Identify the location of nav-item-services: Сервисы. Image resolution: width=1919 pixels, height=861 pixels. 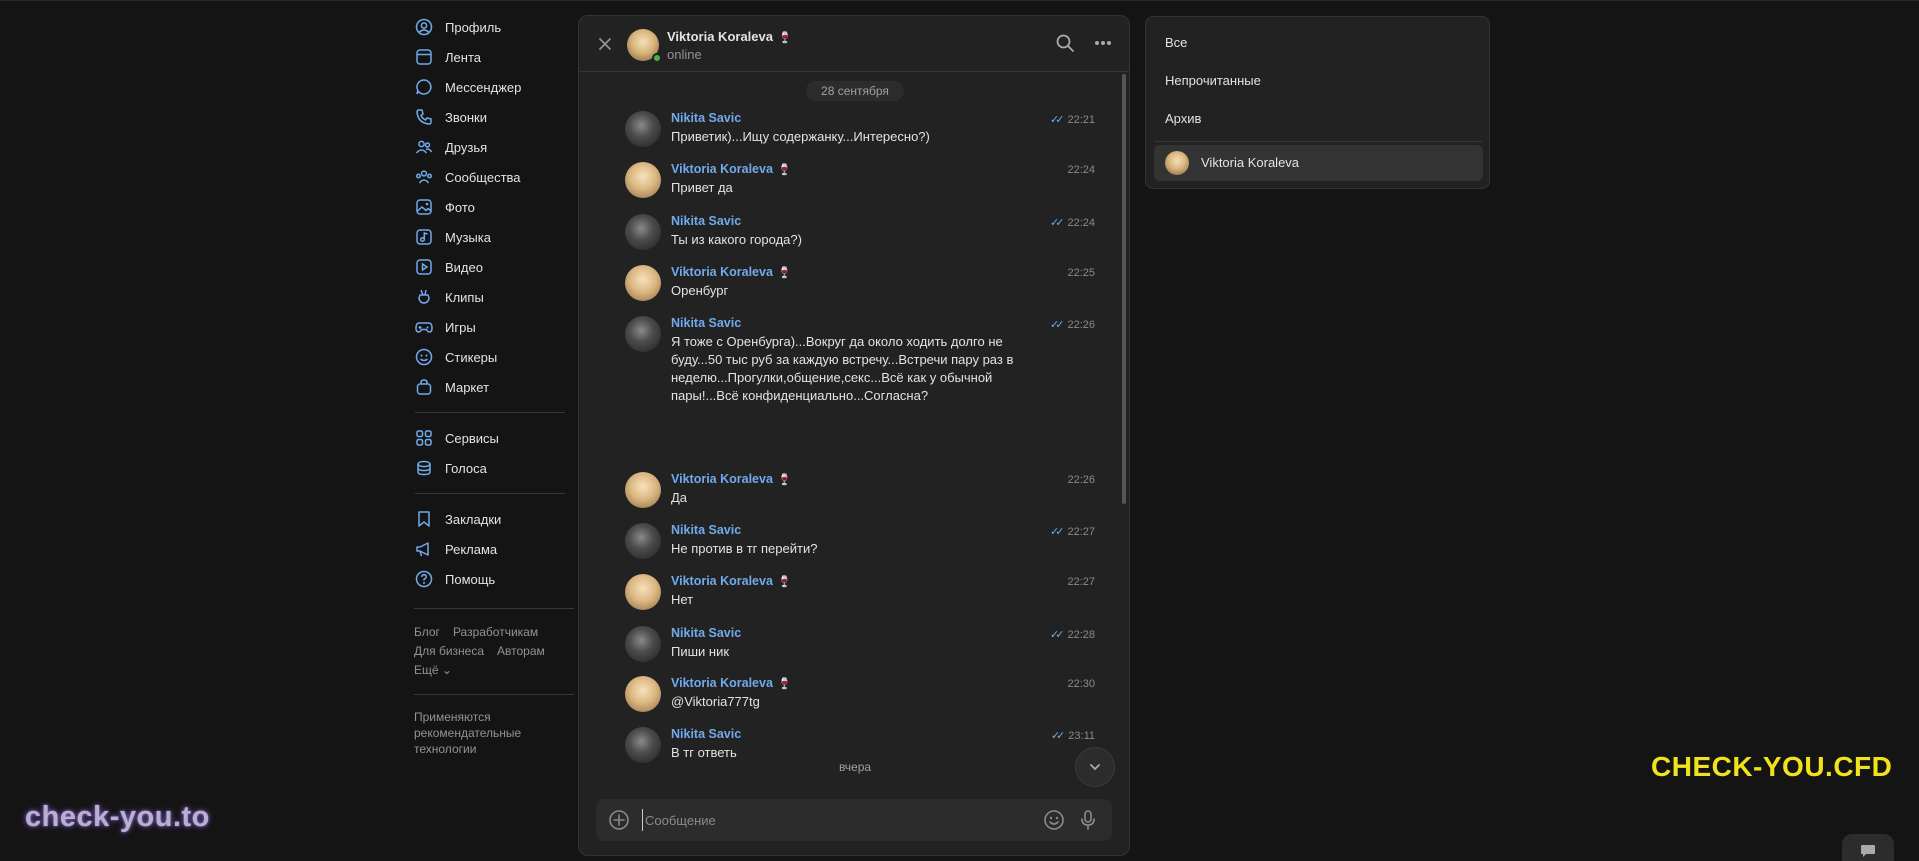
(489, 438).